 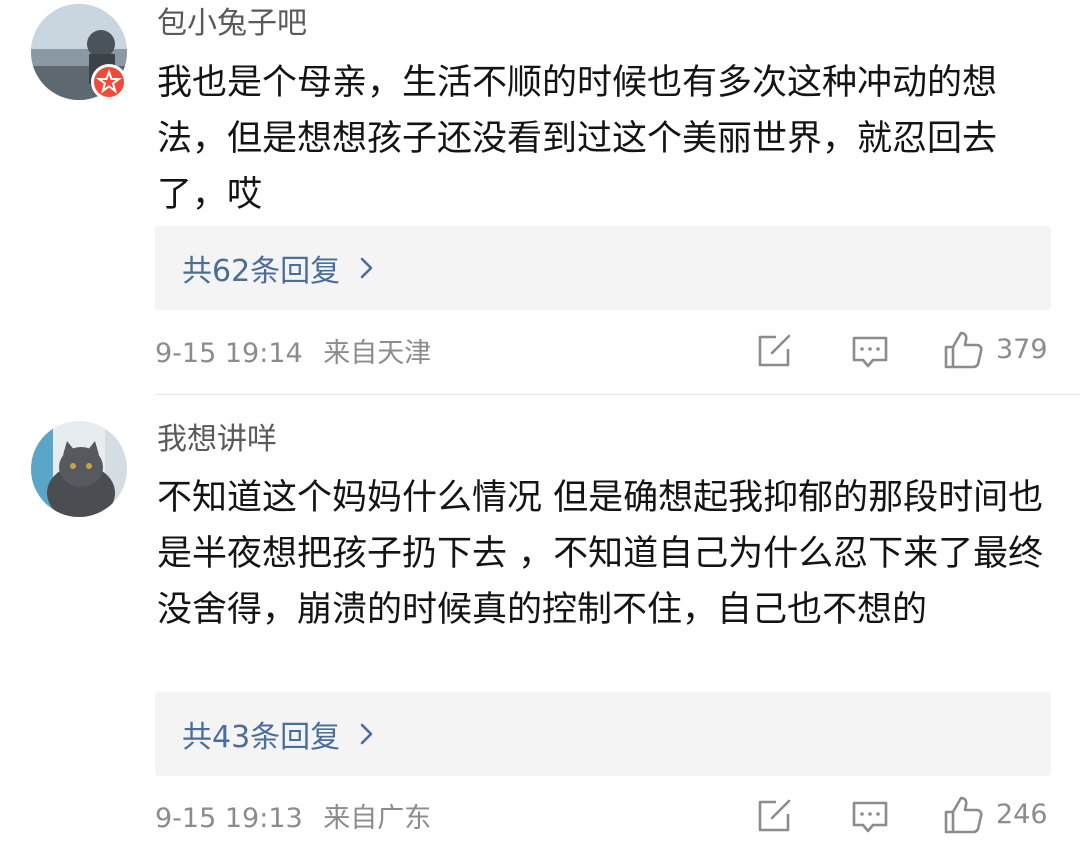 What do you see at coordinates (540, 354) in the screenshot?
I see `action-bar: 379` at bounding box center [540, 354].